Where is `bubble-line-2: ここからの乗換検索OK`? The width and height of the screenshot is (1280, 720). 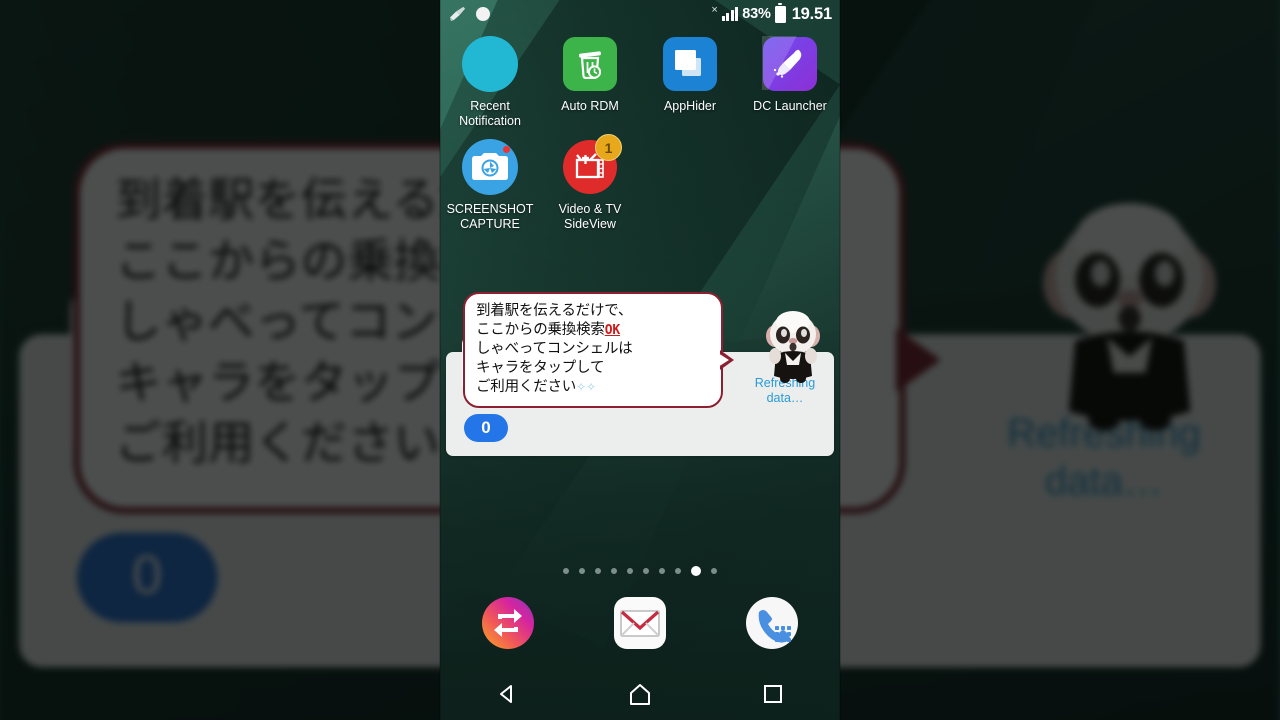 bubble-line-2: ここからの乗換検索OK is located at coordinates (593, 330).